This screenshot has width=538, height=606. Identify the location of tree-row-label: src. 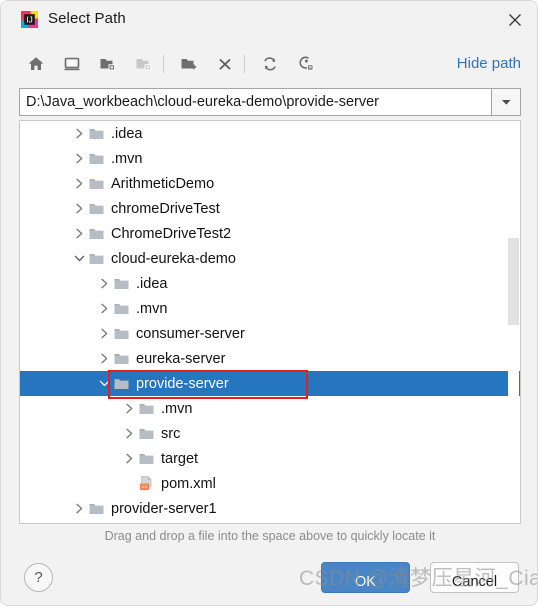
(171, 433).